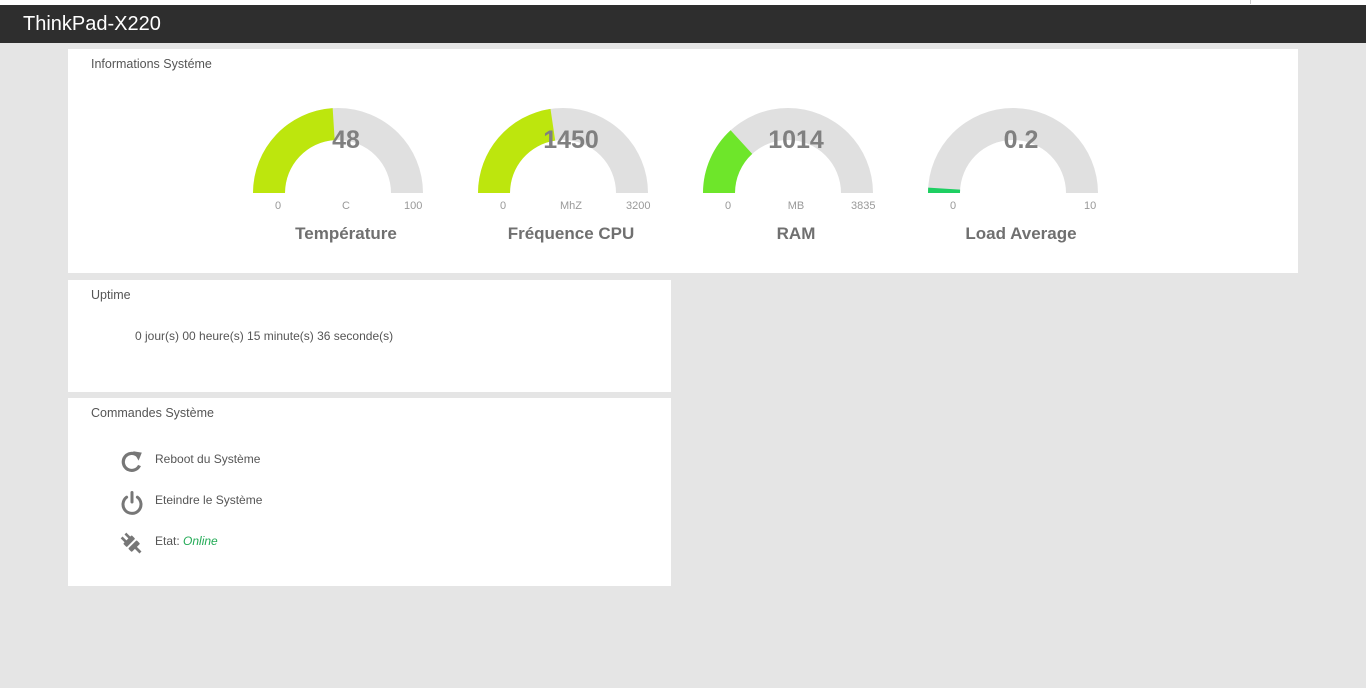 This screenshot has height=688, width=1366. I want to click on gauge-temperature-arc, so click(338, 150).